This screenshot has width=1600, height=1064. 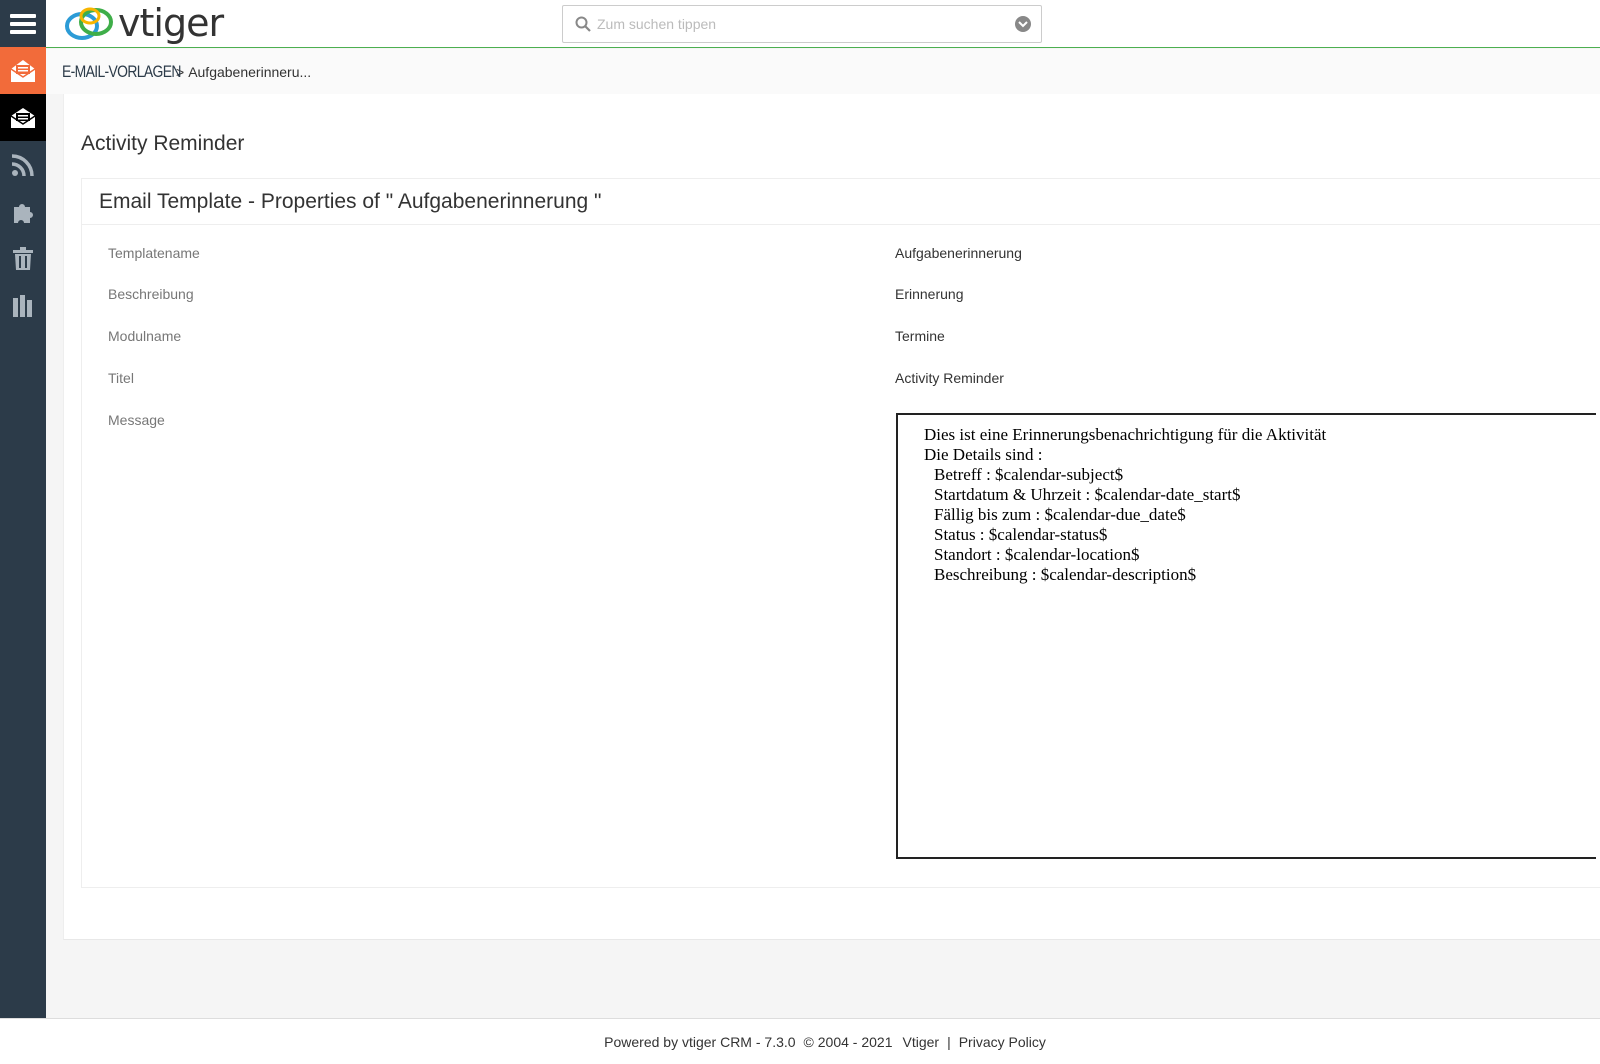 I want to click on sidebar-item-rss, so click(x=23, y=164).